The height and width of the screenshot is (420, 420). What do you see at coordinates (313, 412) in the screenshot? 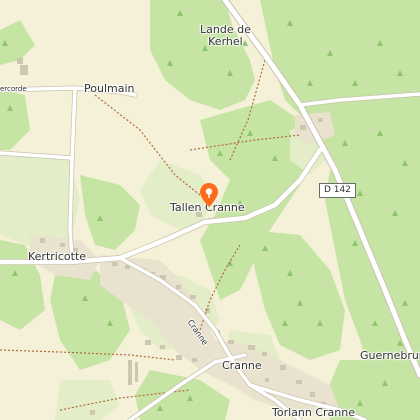
I see `label-torlann-cranne: Torlann Cranne` at bounding box center [313, 412].